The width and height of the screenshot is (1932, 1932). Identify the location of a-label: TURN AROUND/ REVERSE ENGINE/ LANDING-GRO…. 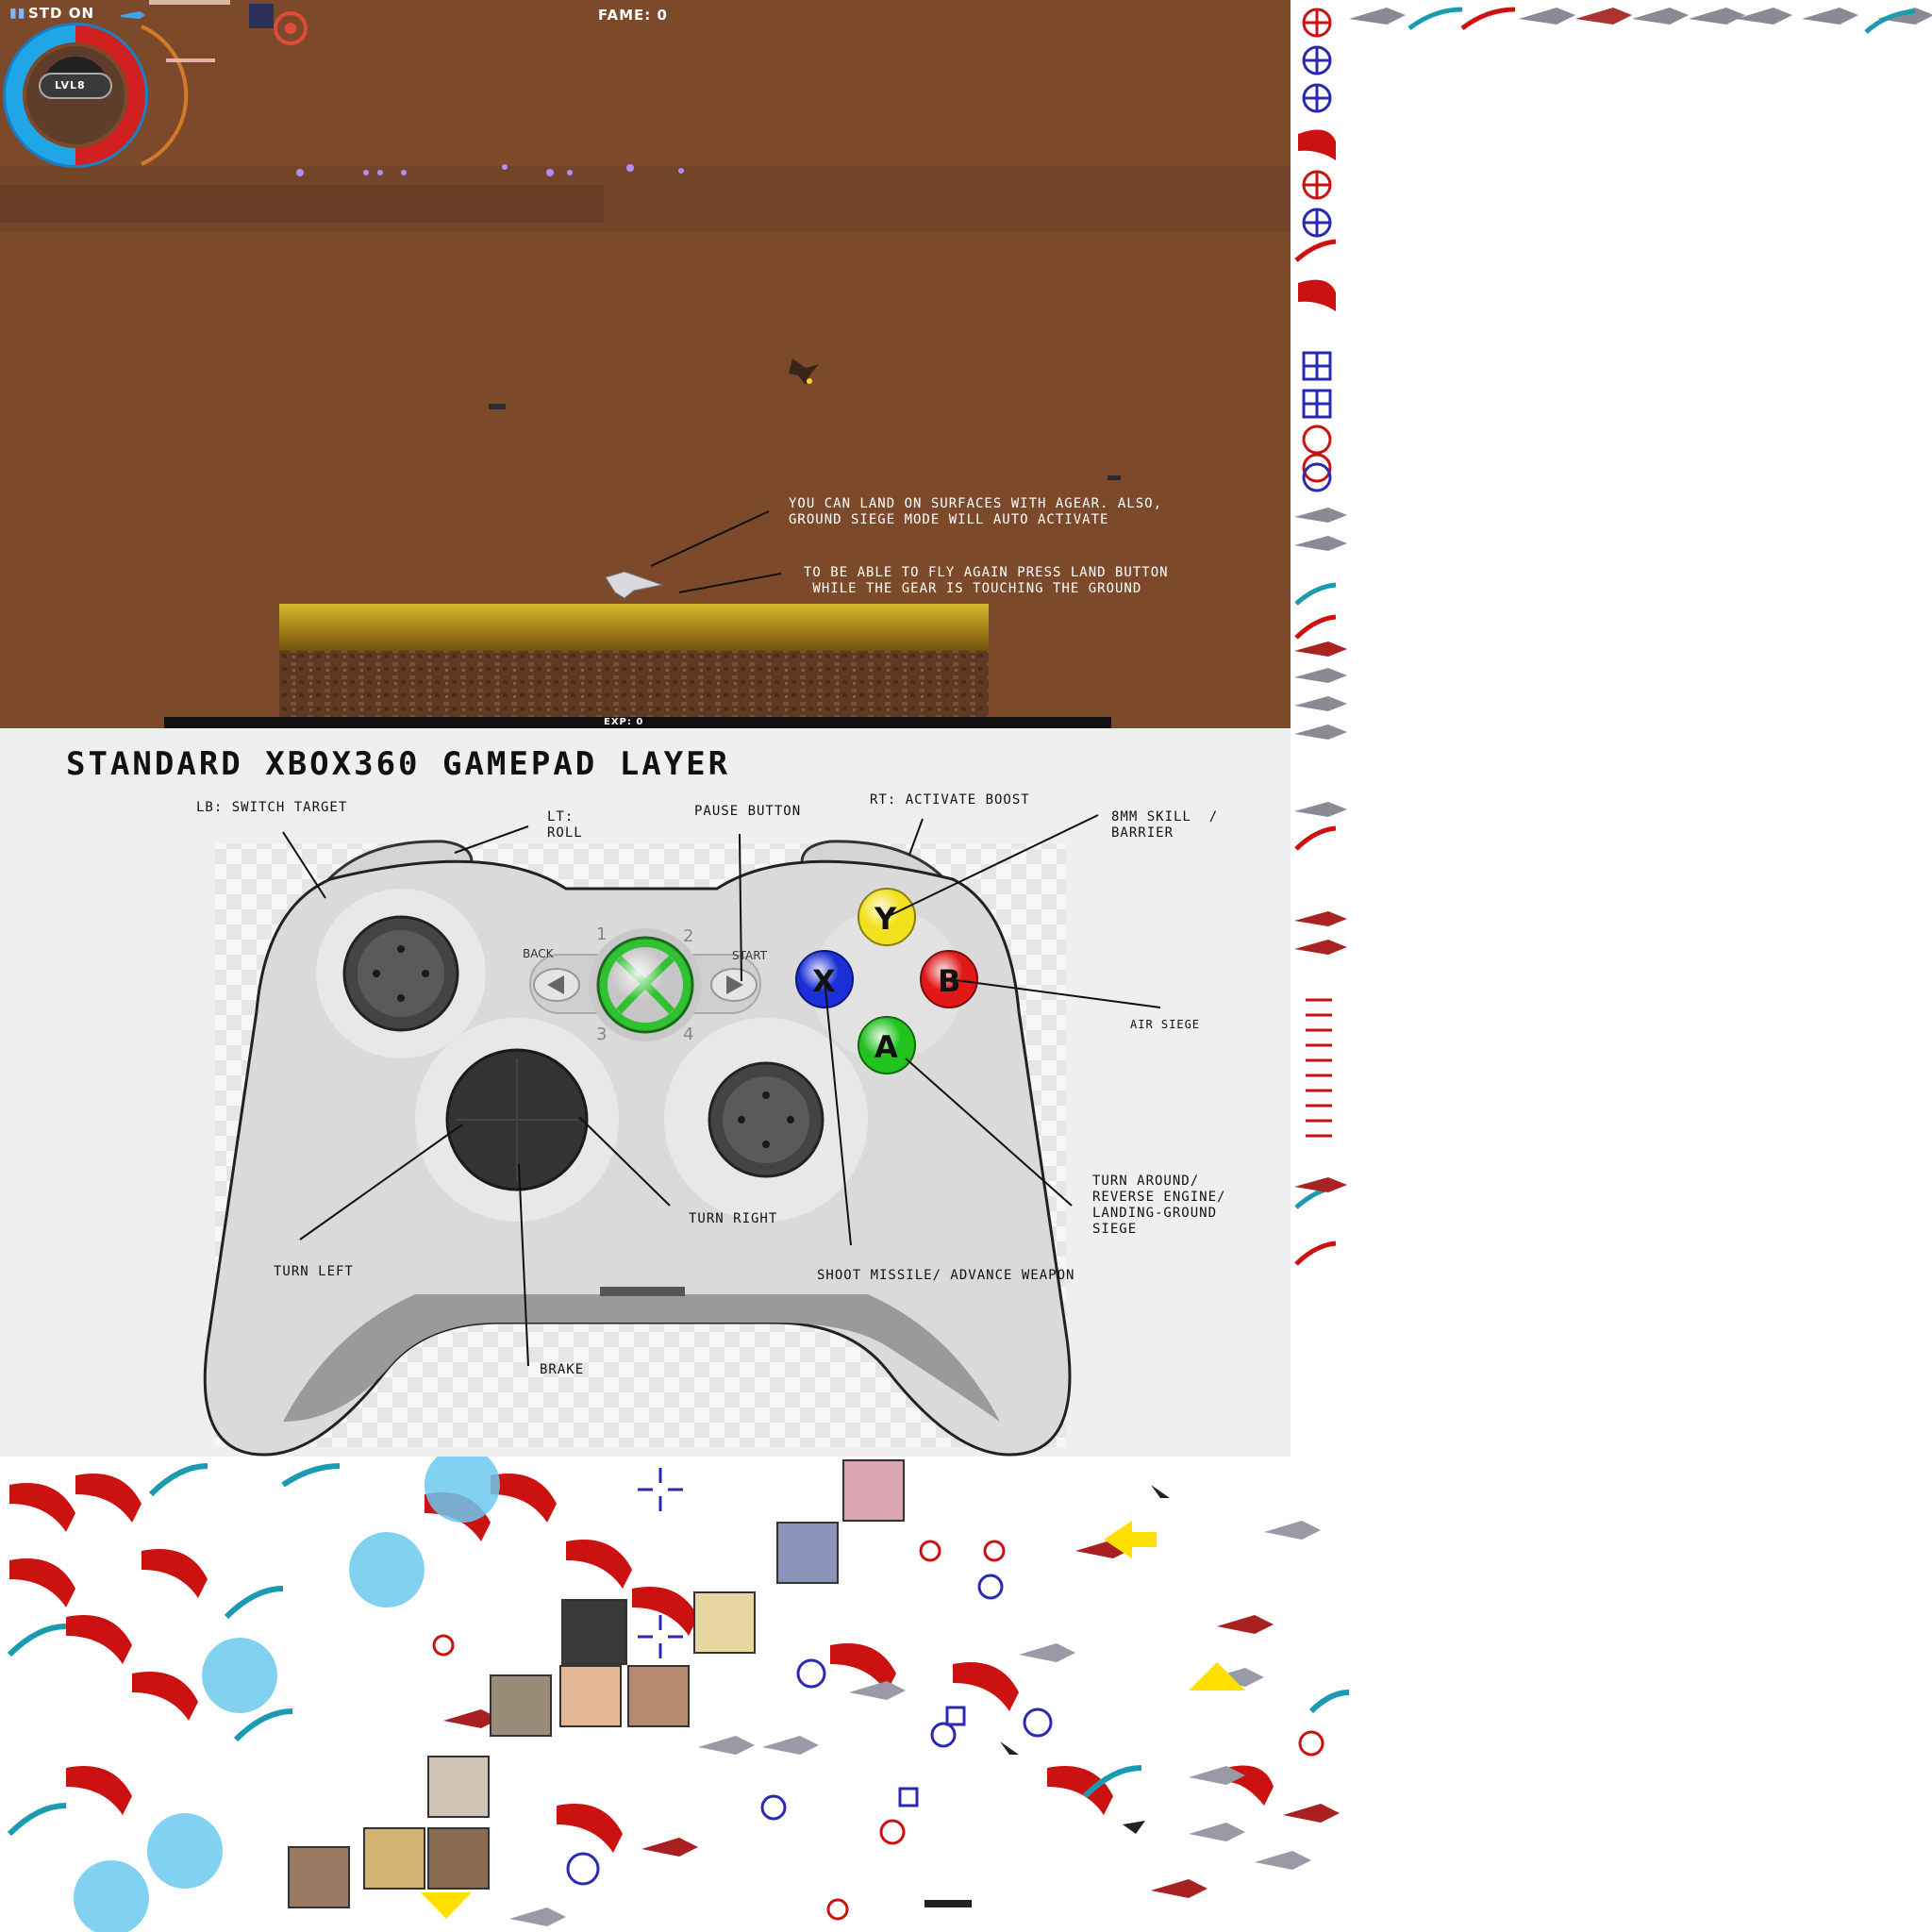
(1159, 1206).